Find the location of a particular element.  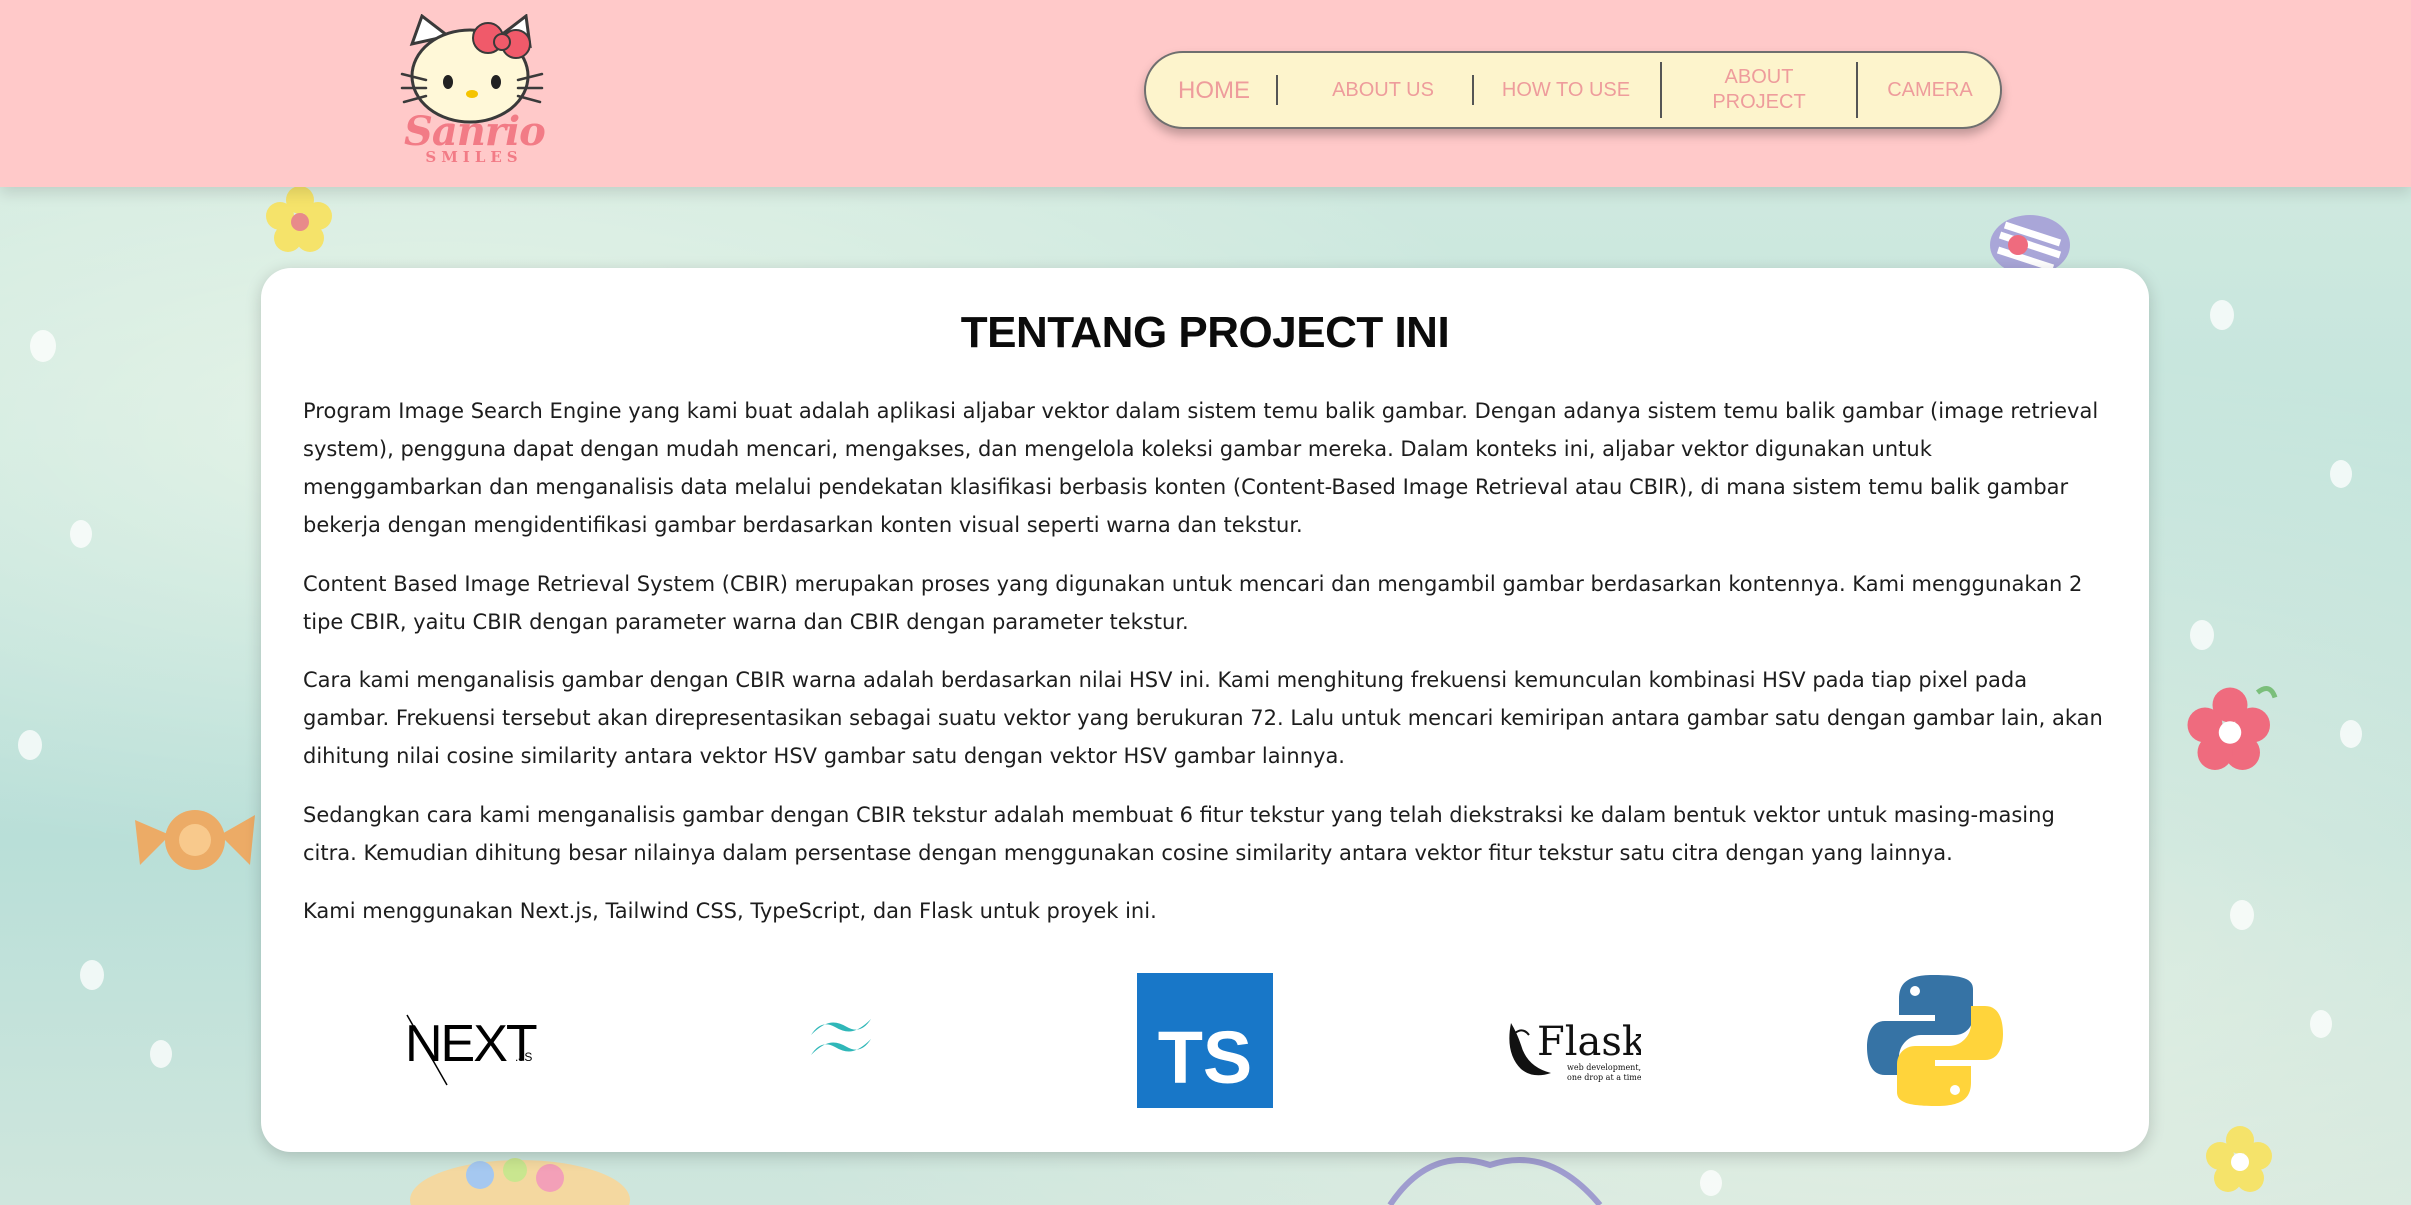

typescript-logo-text: TS is located at coordinates (1205, 1057).